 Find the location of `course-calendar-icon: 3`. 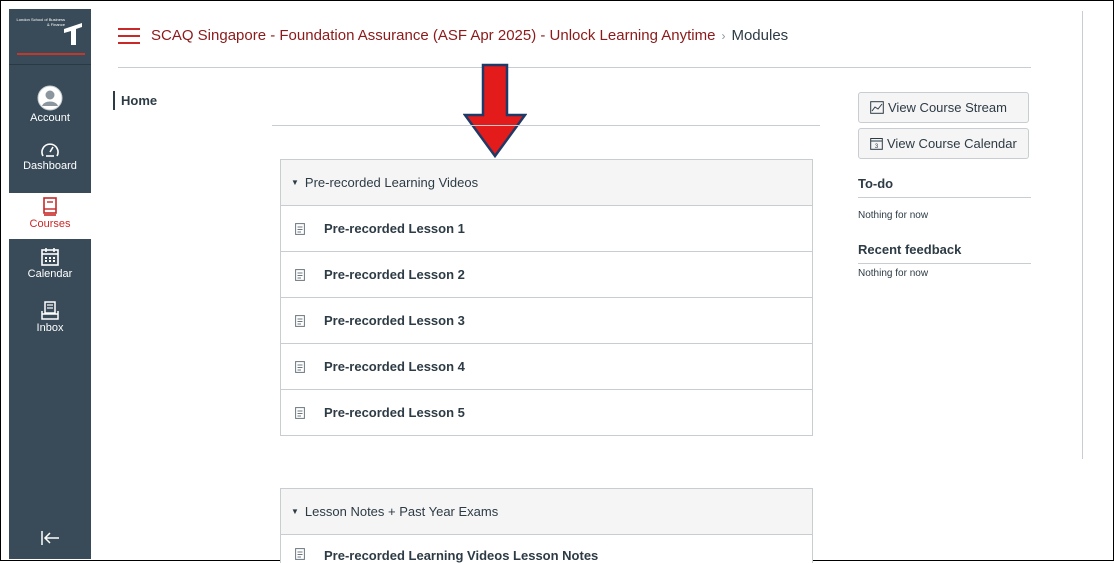

course-calendar-icon: 3 is located at coordinates (876, 144).